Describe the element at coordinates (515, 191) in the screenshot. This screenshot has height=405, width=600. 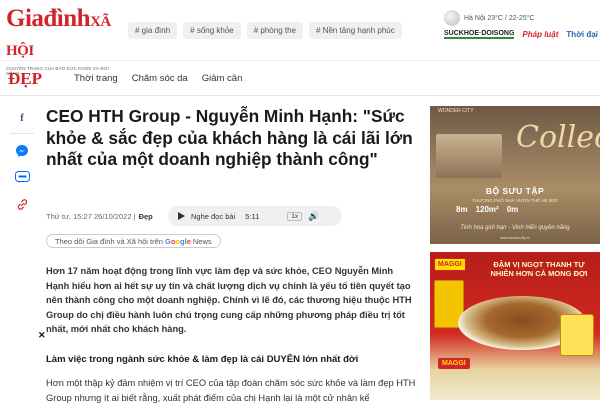
I see `ad-title: BỘ SƯU TẬP` at that location.